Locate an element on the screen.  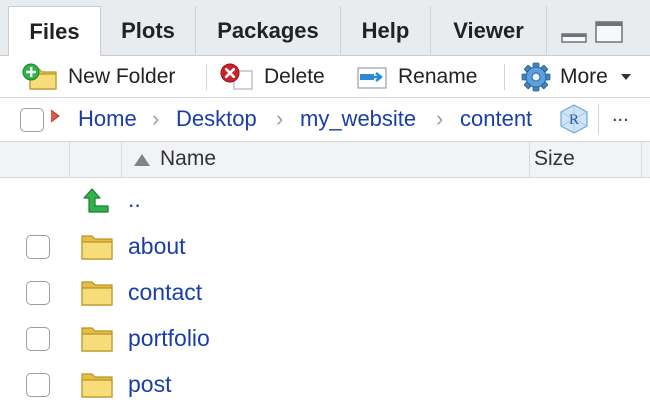
tab-packages-label: Packages is located at coordinates (268, 30).